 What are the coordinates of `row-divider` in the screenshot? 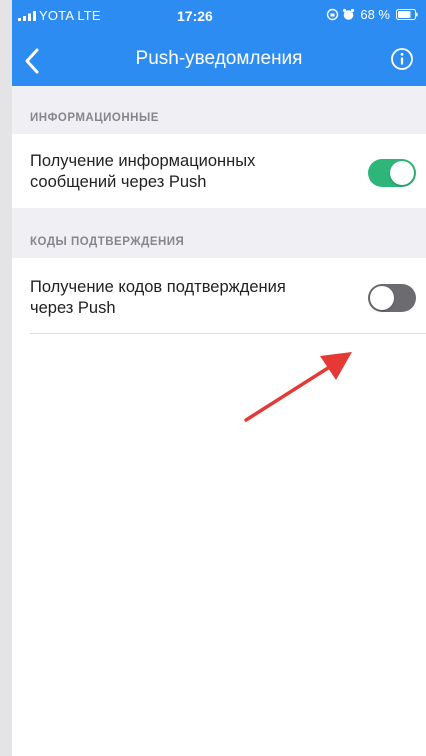 It's located at (228, 333).